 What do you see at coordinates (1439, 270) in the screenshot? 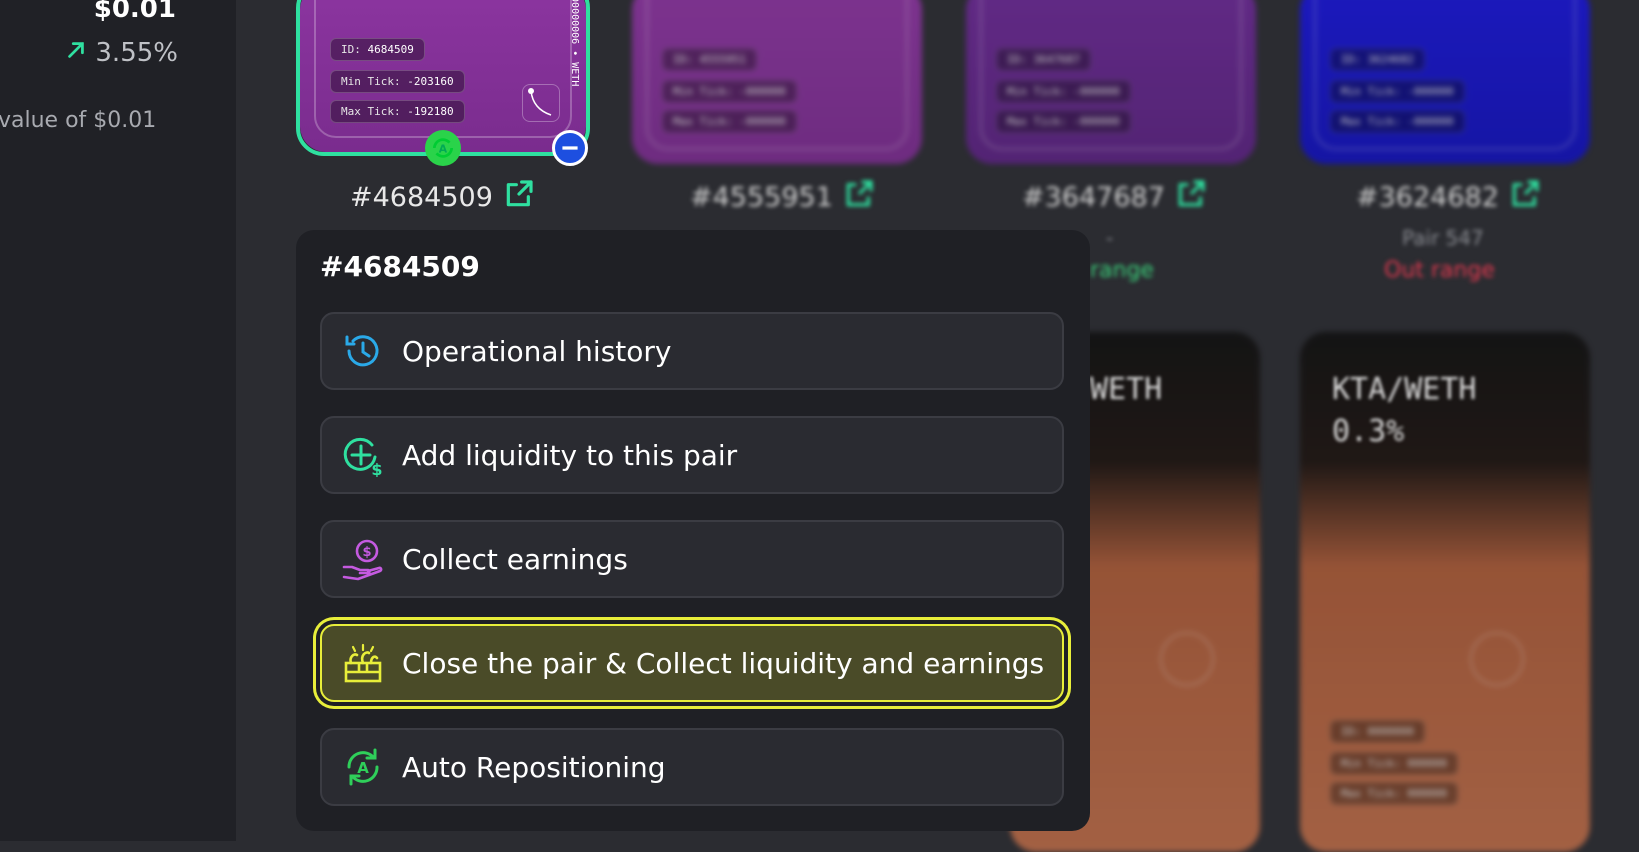
I see `card-status: Out range` at bounding box center [1439, 270].